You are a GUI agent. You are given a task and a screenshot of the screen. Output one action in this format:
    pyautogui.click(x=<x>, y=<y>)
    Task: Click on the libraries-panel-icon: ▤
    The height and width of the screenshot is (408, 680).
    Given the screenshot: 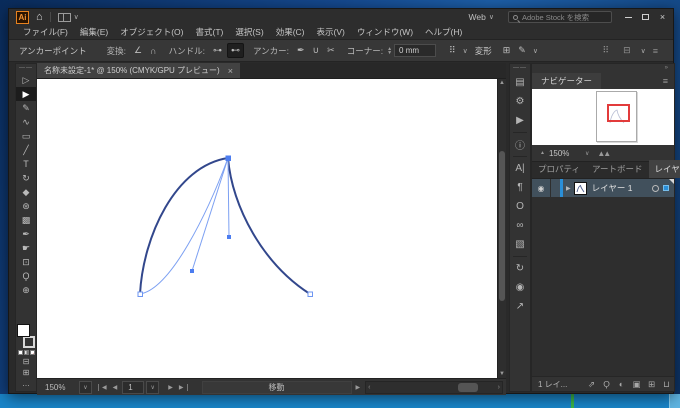 What is the action you would take?
    pyautogui.click(x=520, y=82)
    